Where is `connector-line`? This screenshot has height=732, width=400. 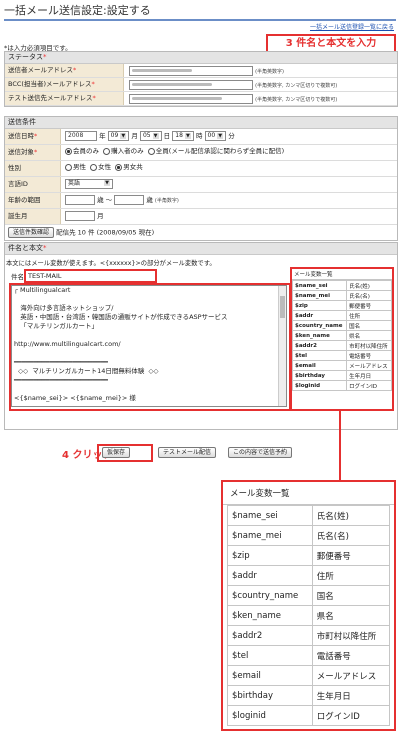 connector-line is located at coordinates (340, 445).